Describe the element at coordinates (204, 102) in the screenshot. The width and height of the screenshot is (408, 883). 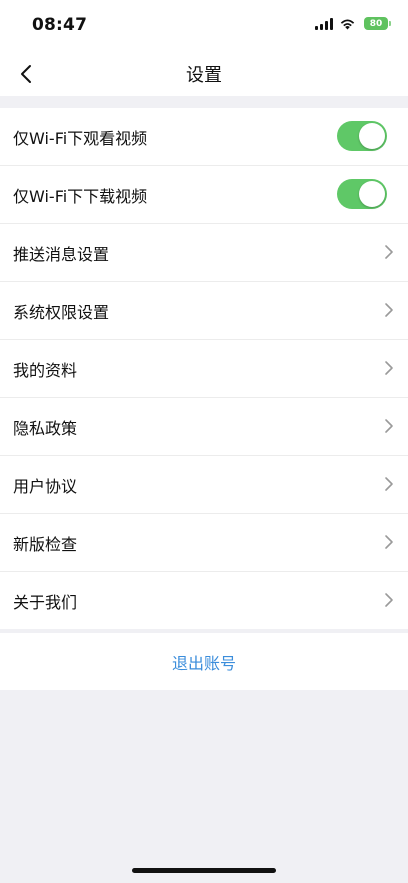
I see `section-divider` at that location.